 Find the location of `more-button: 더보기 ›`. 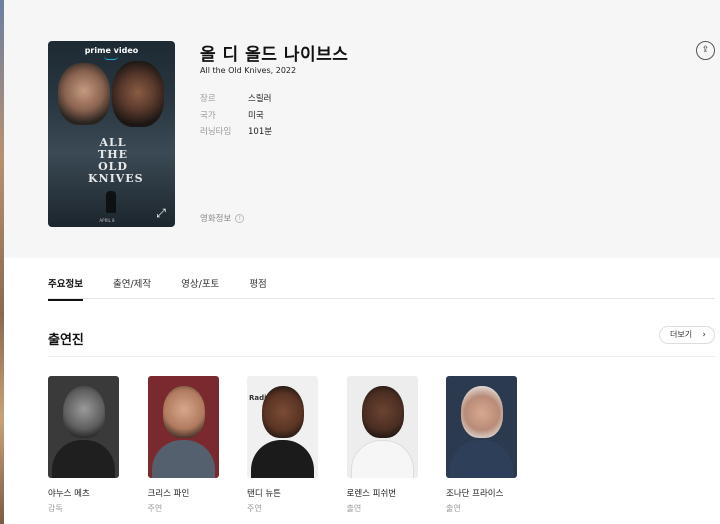

more-button: 더보기 › is located at coordinates (687, 335).